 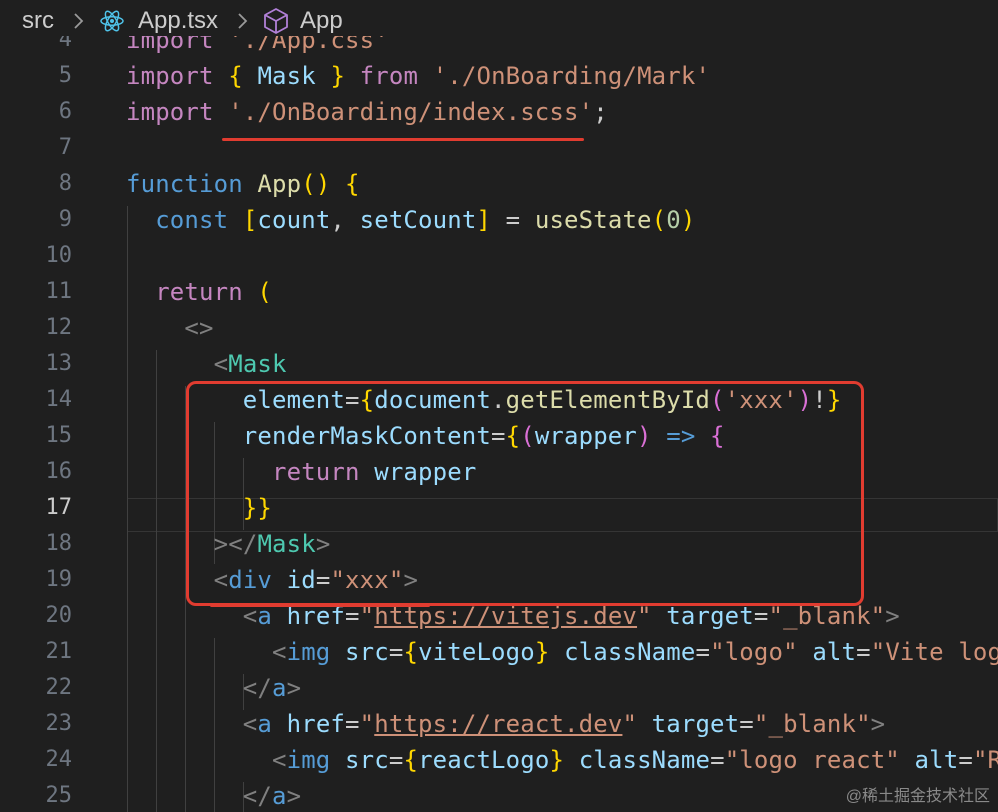 I want to click on line-number: 17, so click(x=59, y=507).